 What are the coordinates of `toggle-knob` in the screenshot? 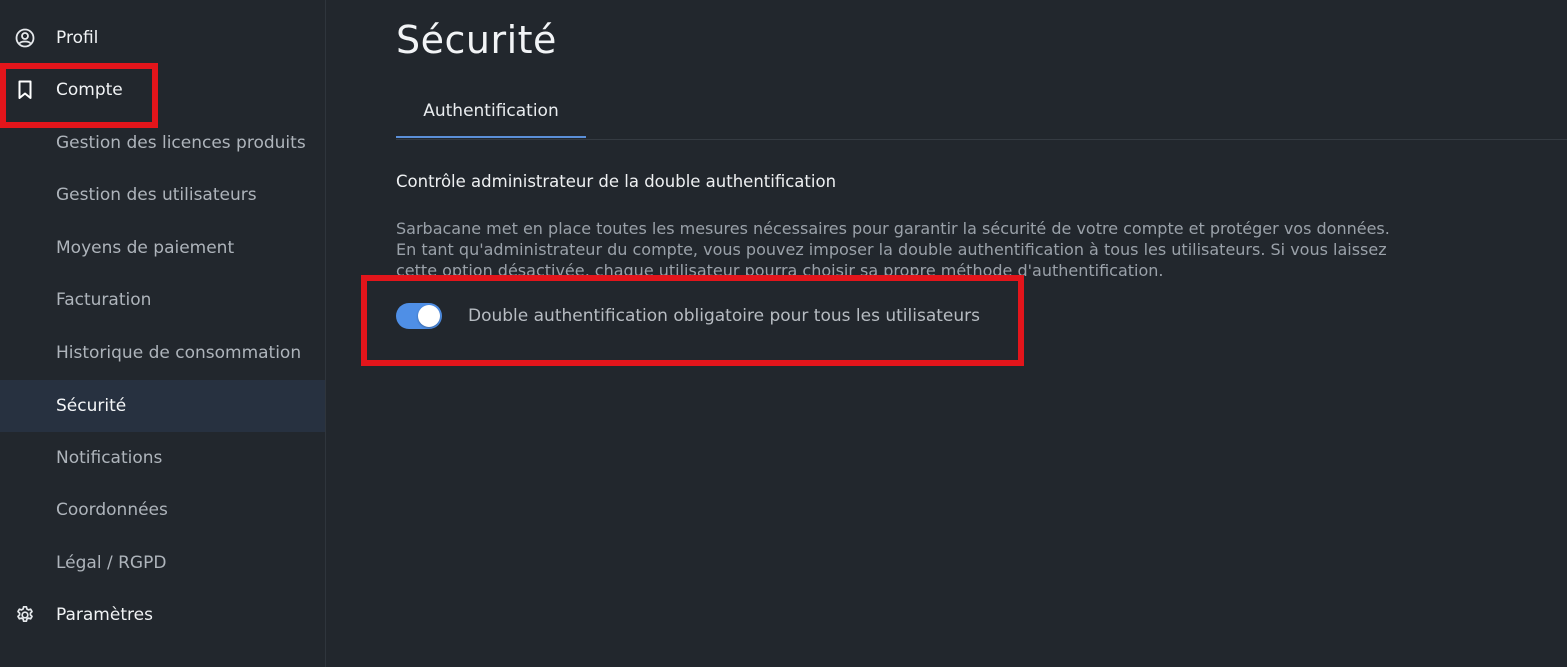 It's located at (429, 316).